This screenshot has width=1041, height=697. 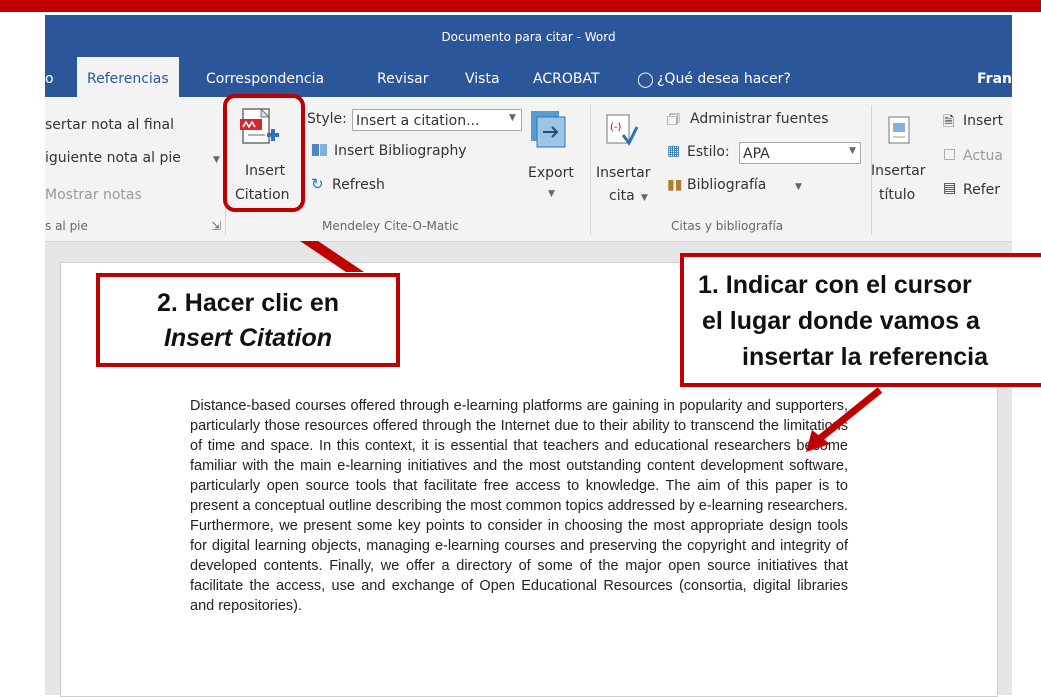 I want to click on callout-step-1-line-3: insertar la referencia, so click(x=865, y=357).